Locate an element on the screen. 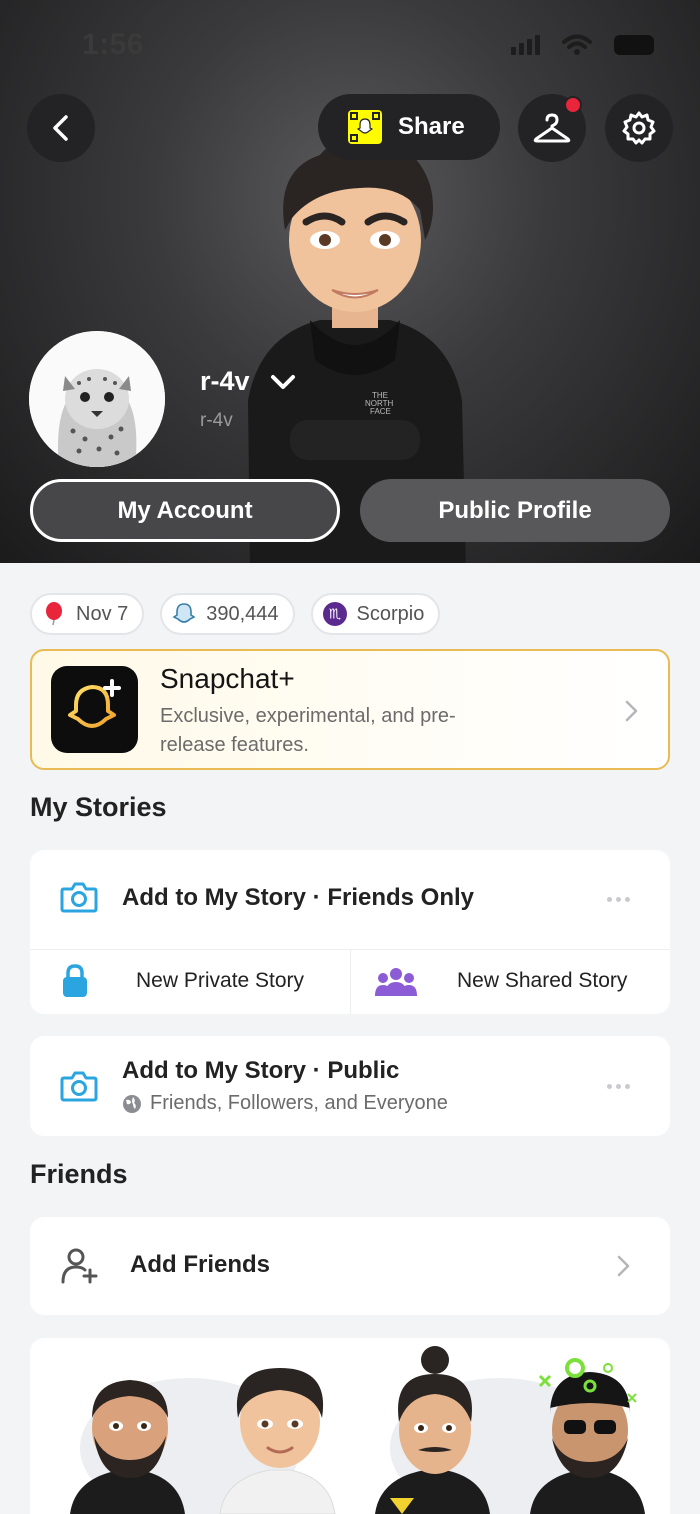 Image resolution: width=700 pixels, height=1514 pixels. zodiac-label: Scorpio is located at coordinates (390, 613).